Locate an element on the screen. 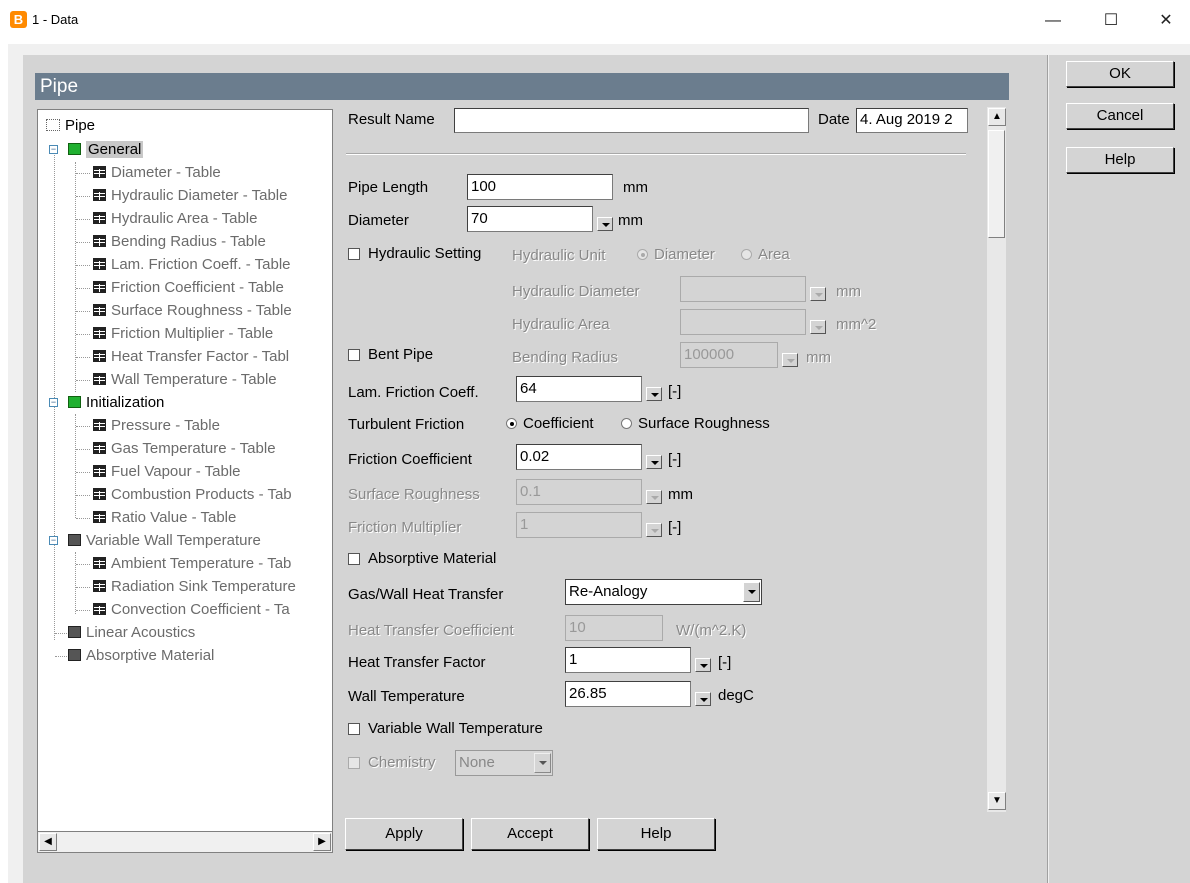 Image resolution: width=1190 pixels, height=883 pixels. scroll-right-icon: ▶ is located at coordinates (322, 842).